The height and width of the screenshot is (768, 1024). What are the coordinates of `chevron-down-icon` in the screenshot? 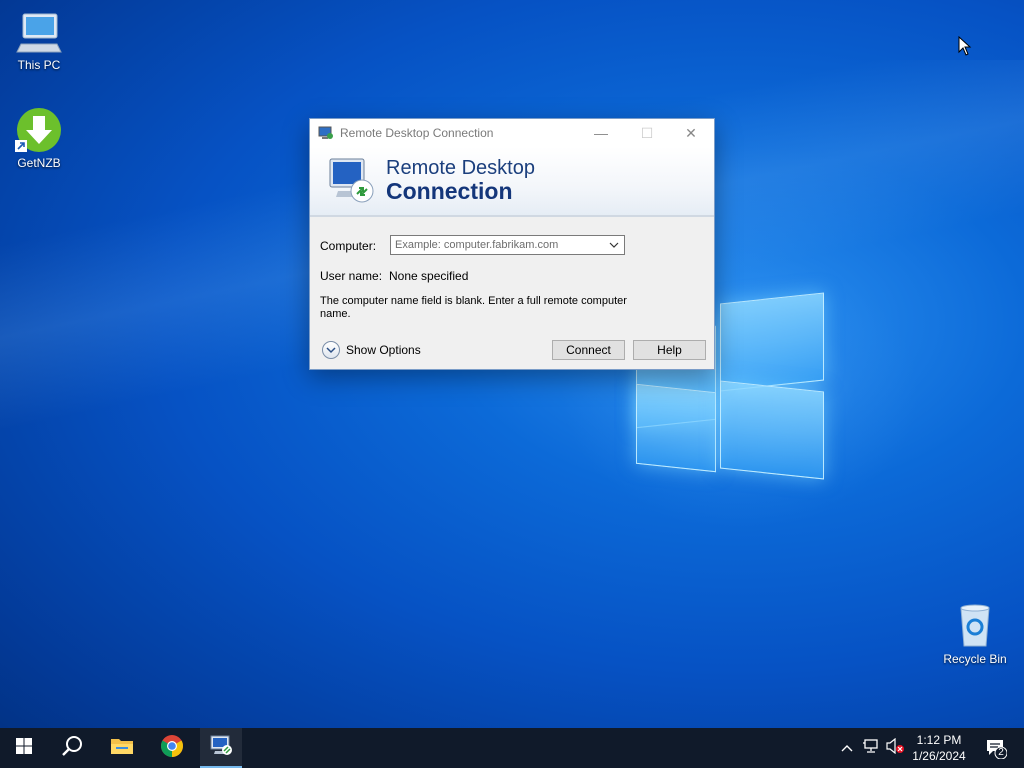 It's located at (614, 245).